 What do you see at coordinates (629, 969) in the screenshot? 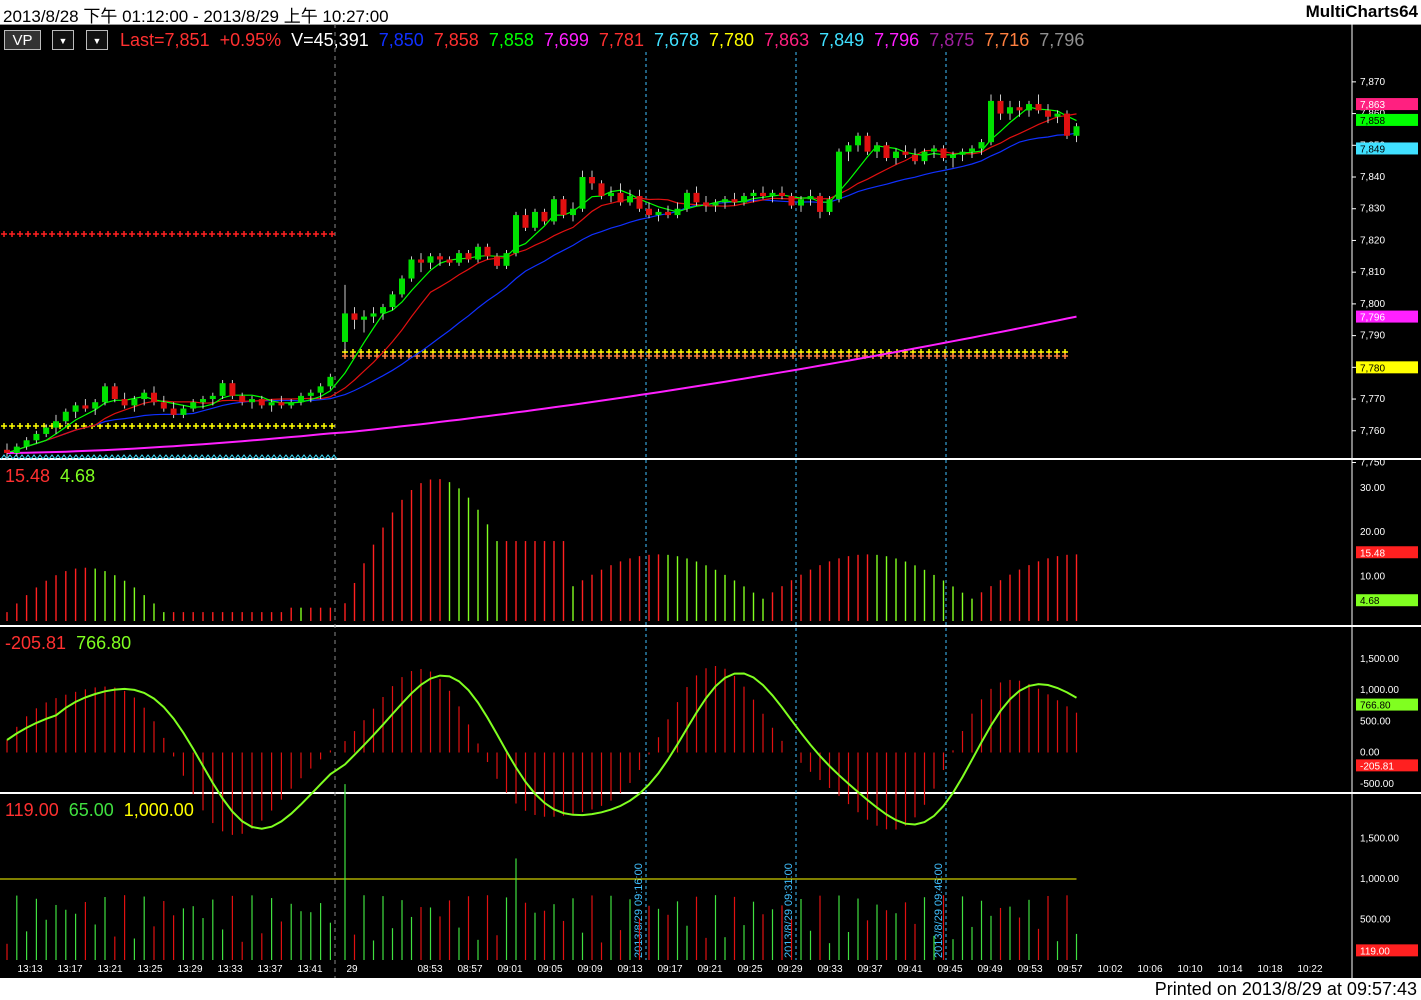
I see `time-axis-label: 09:13` at bounding box center [629, 969].